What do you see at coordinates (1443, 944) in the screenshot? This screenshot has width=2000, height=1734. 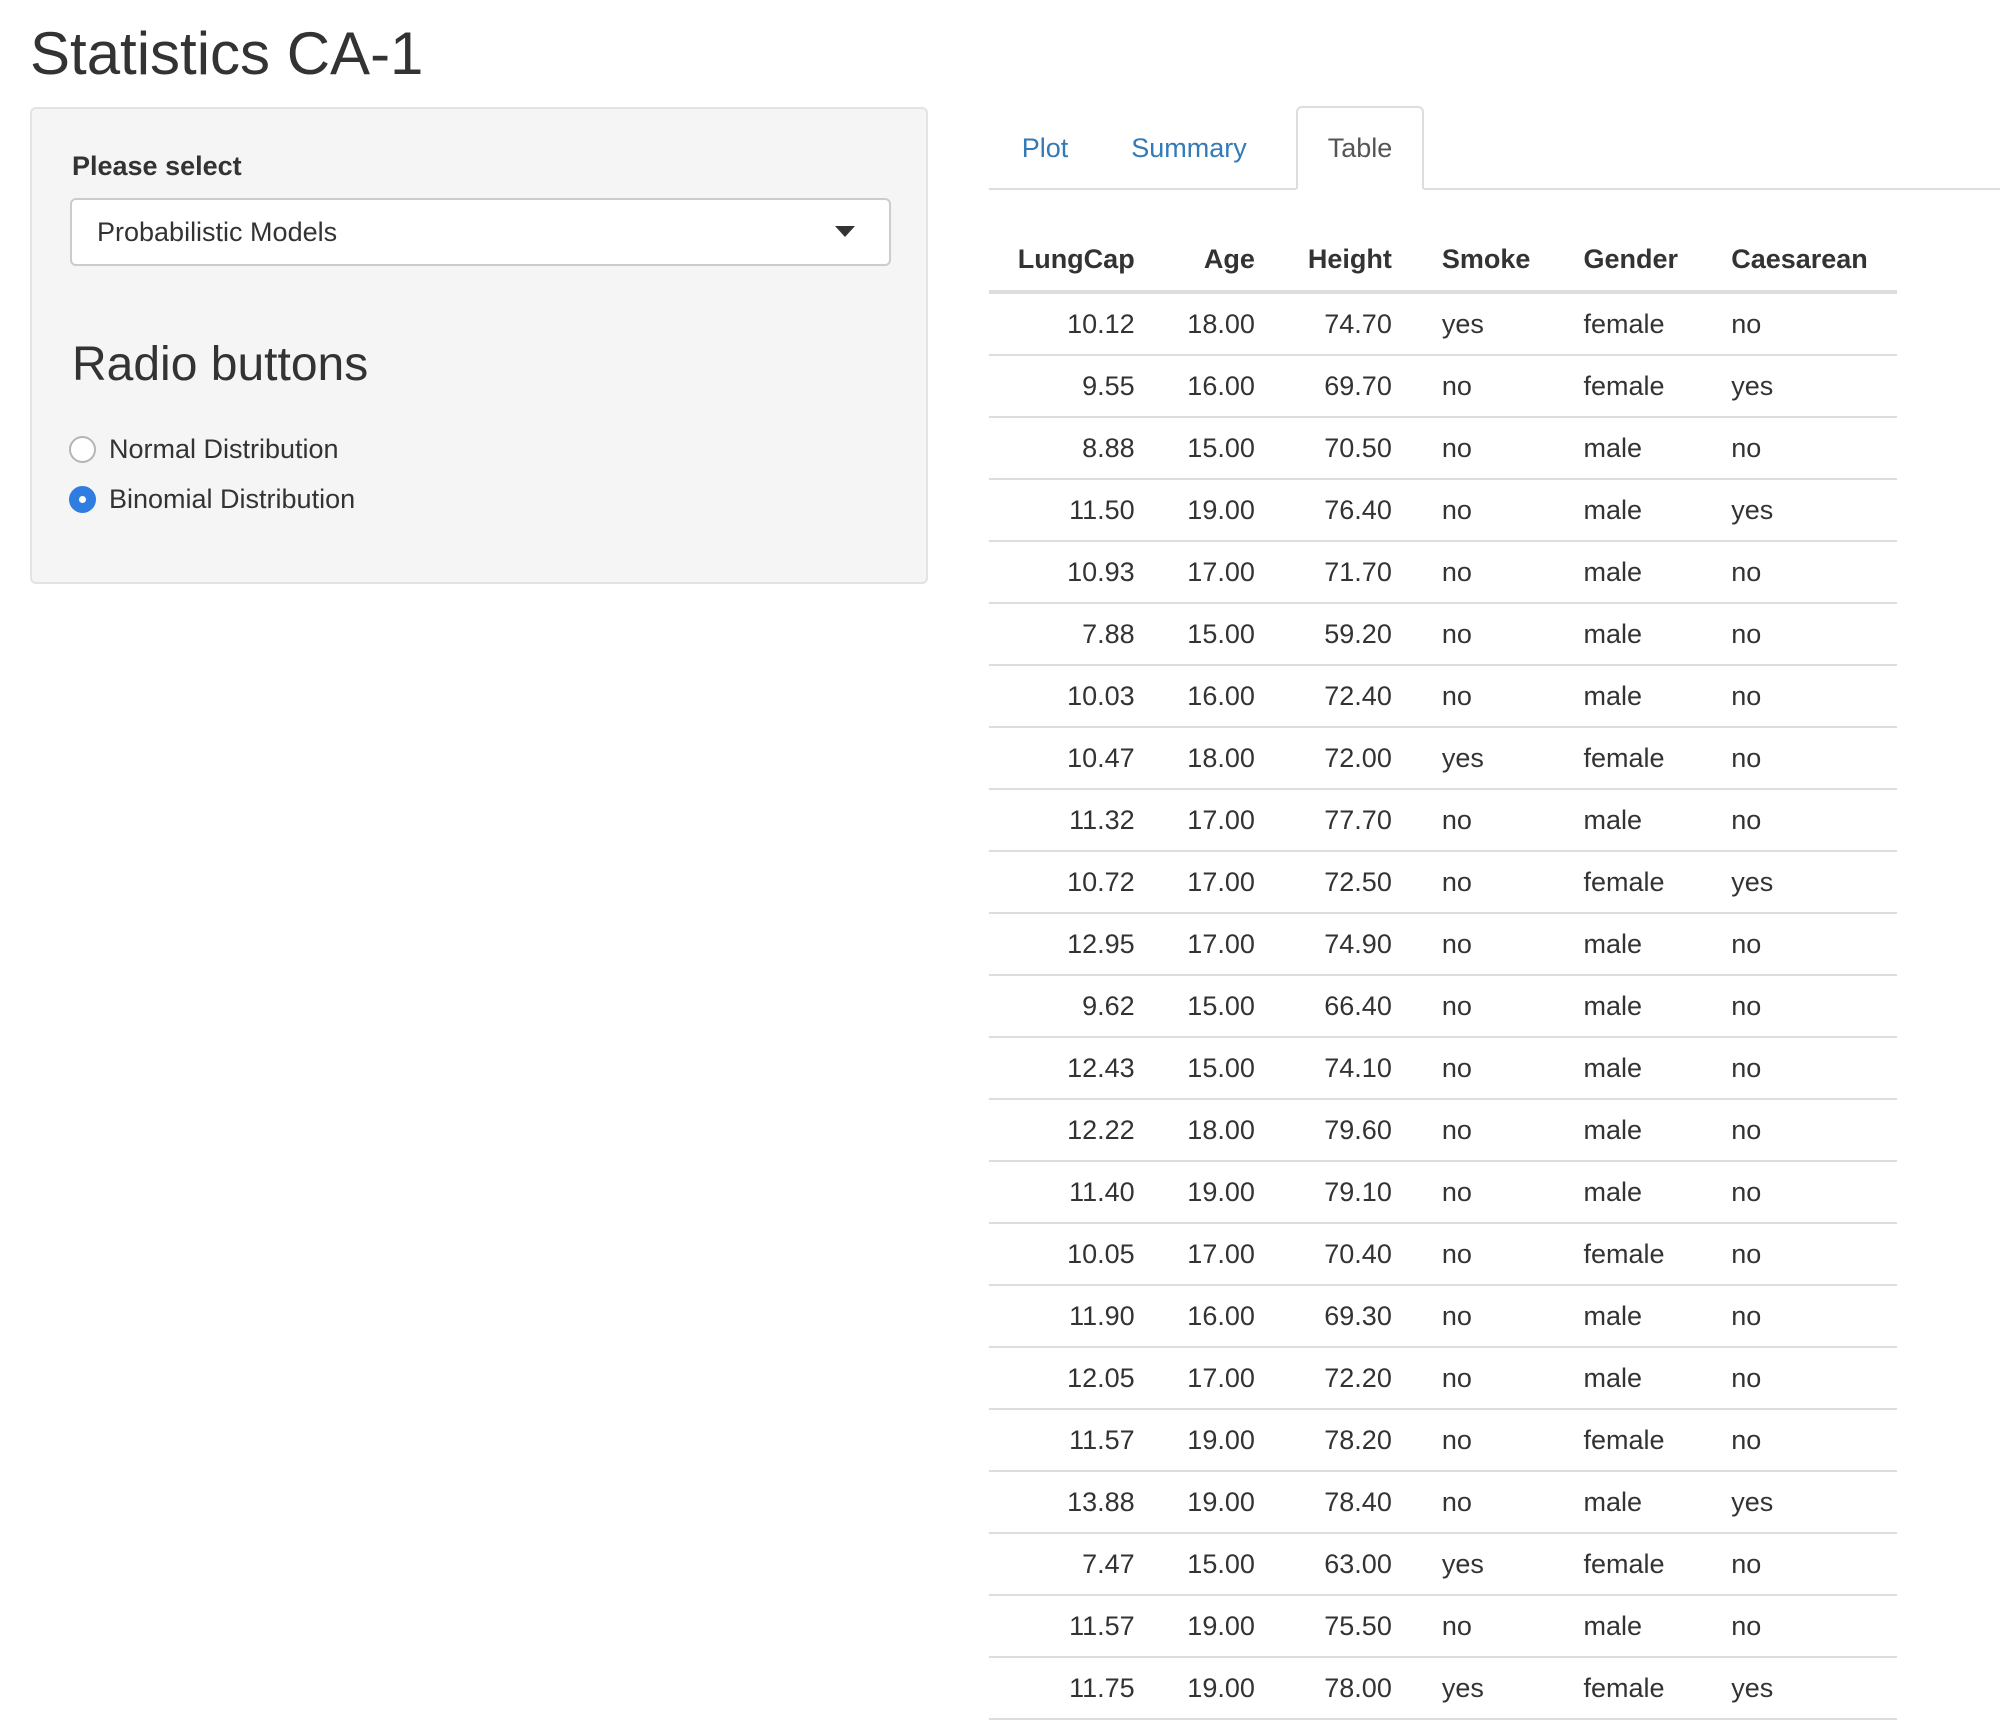 I see `table-row: 12.95 17.00 74.90 no male no` at bounding box center [1443, 944].